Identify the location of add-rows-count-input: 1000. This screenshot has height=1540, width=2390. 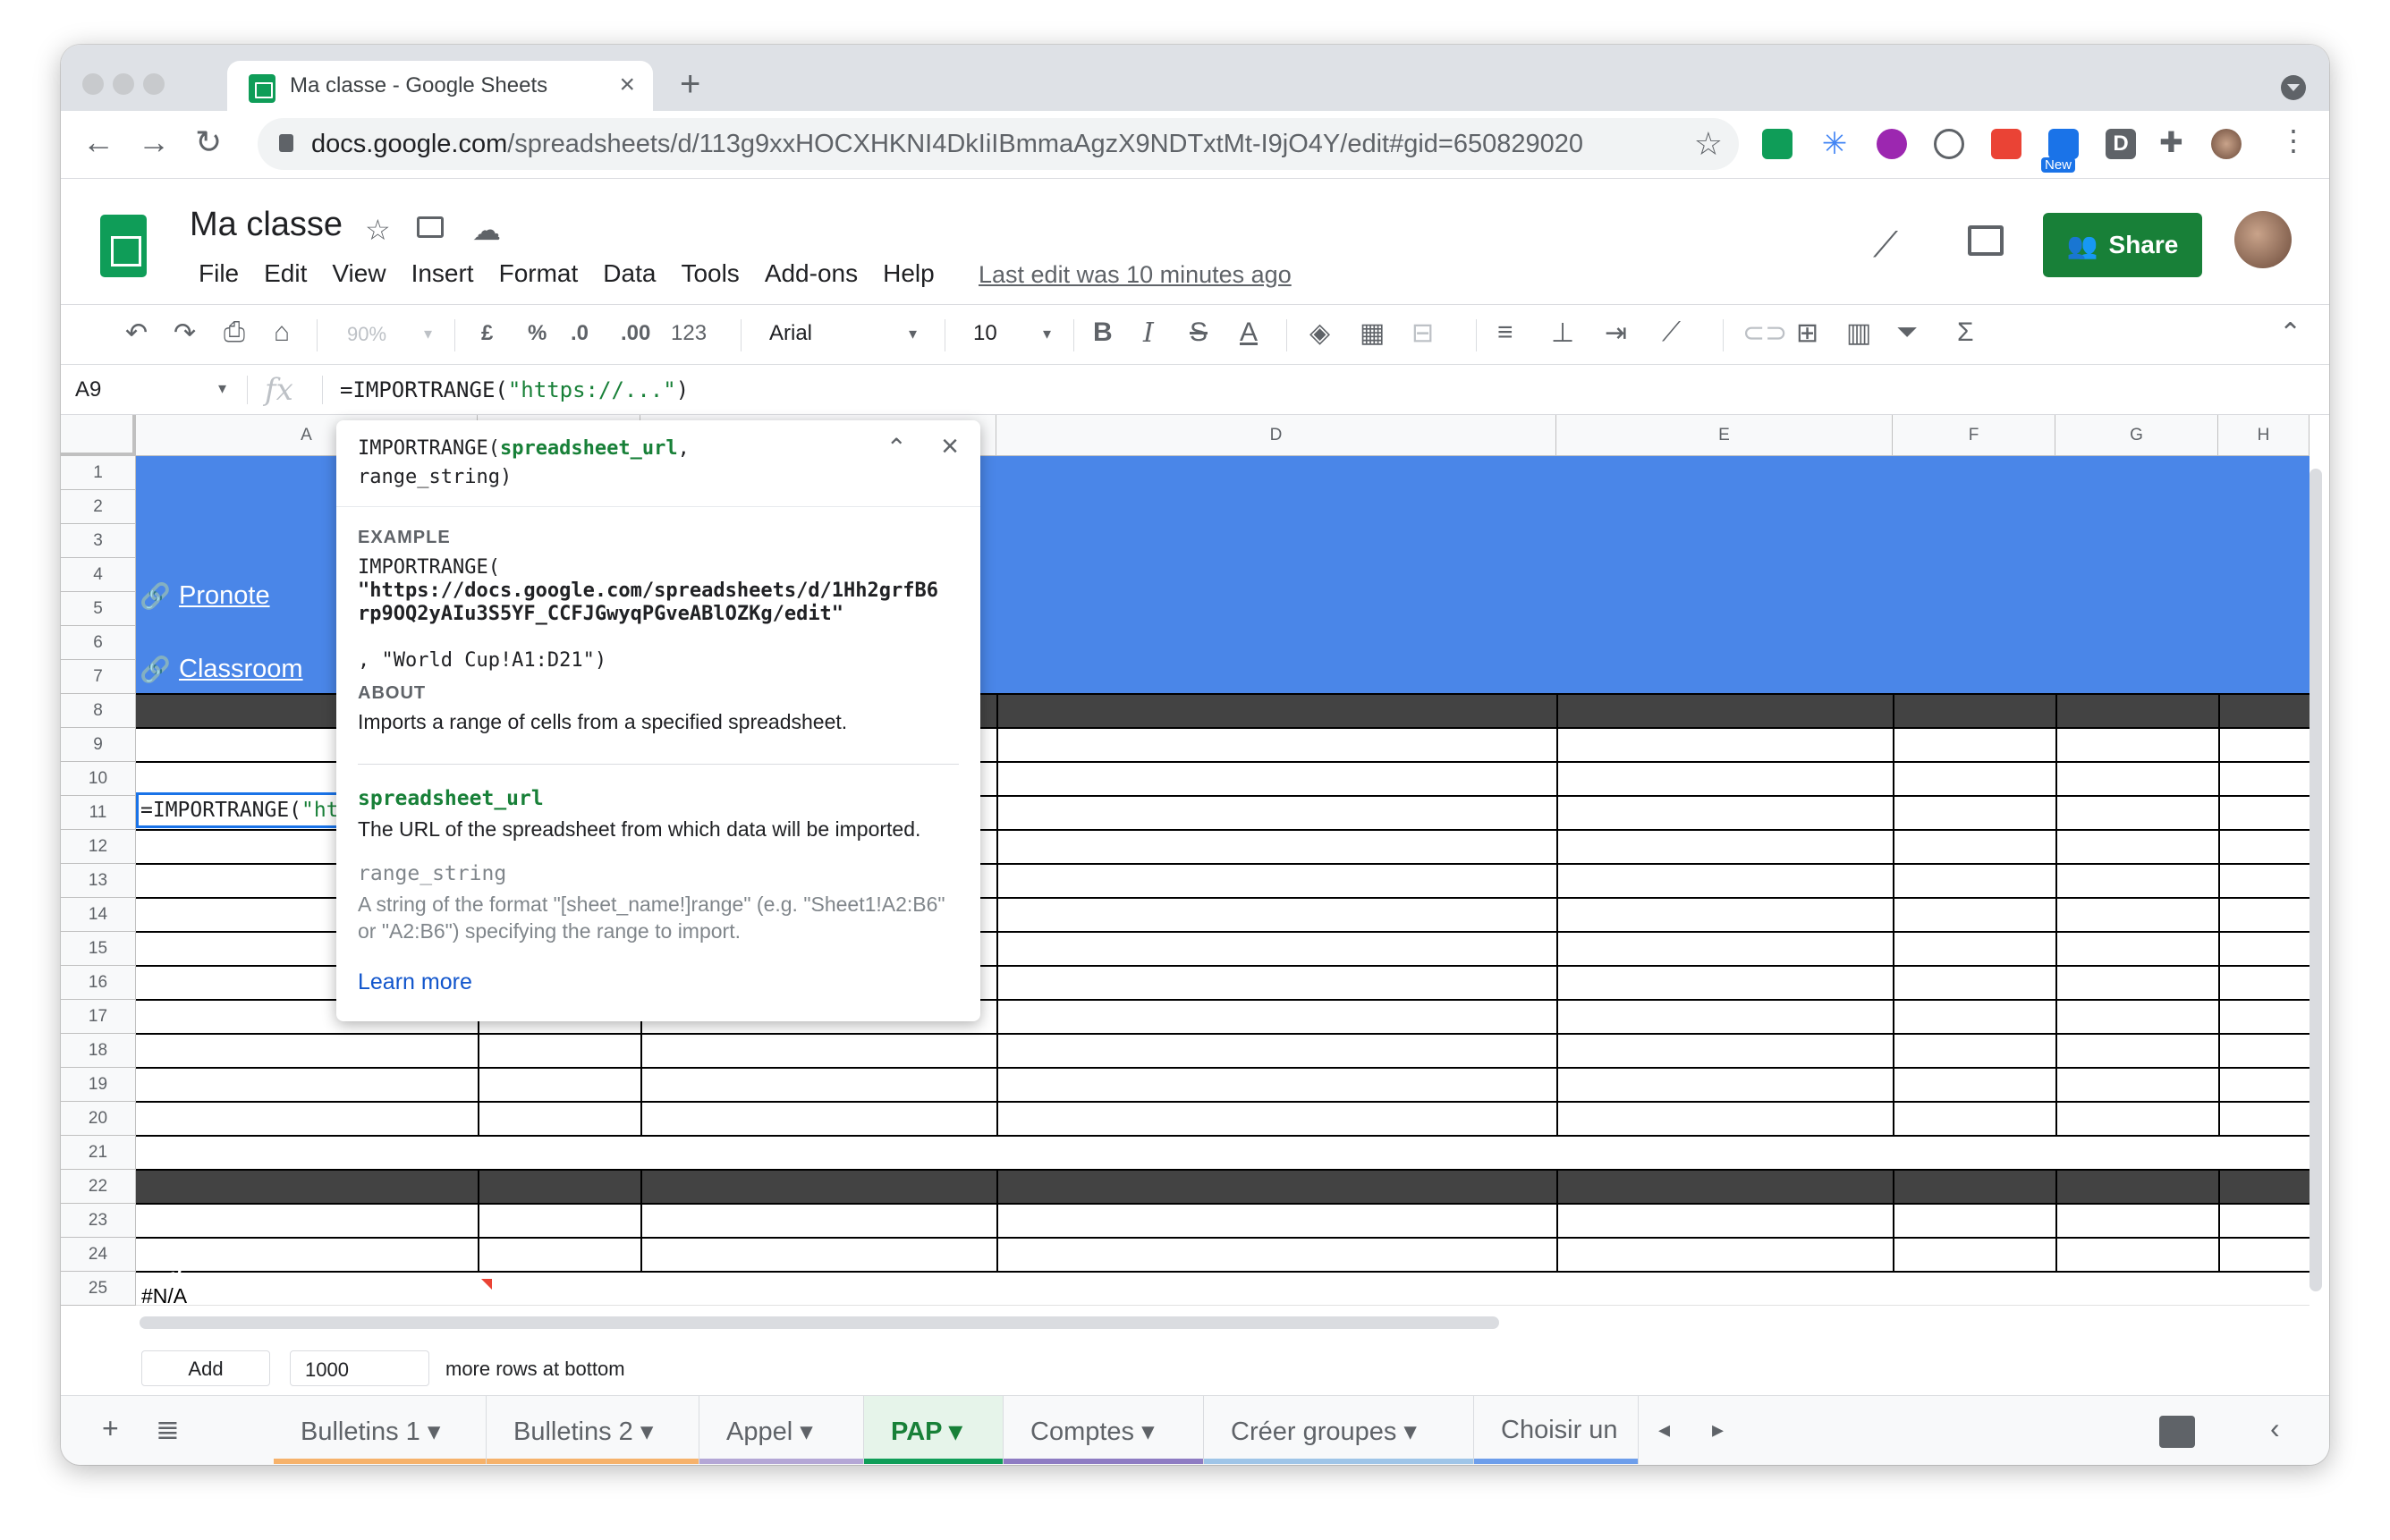
(359, 1368).